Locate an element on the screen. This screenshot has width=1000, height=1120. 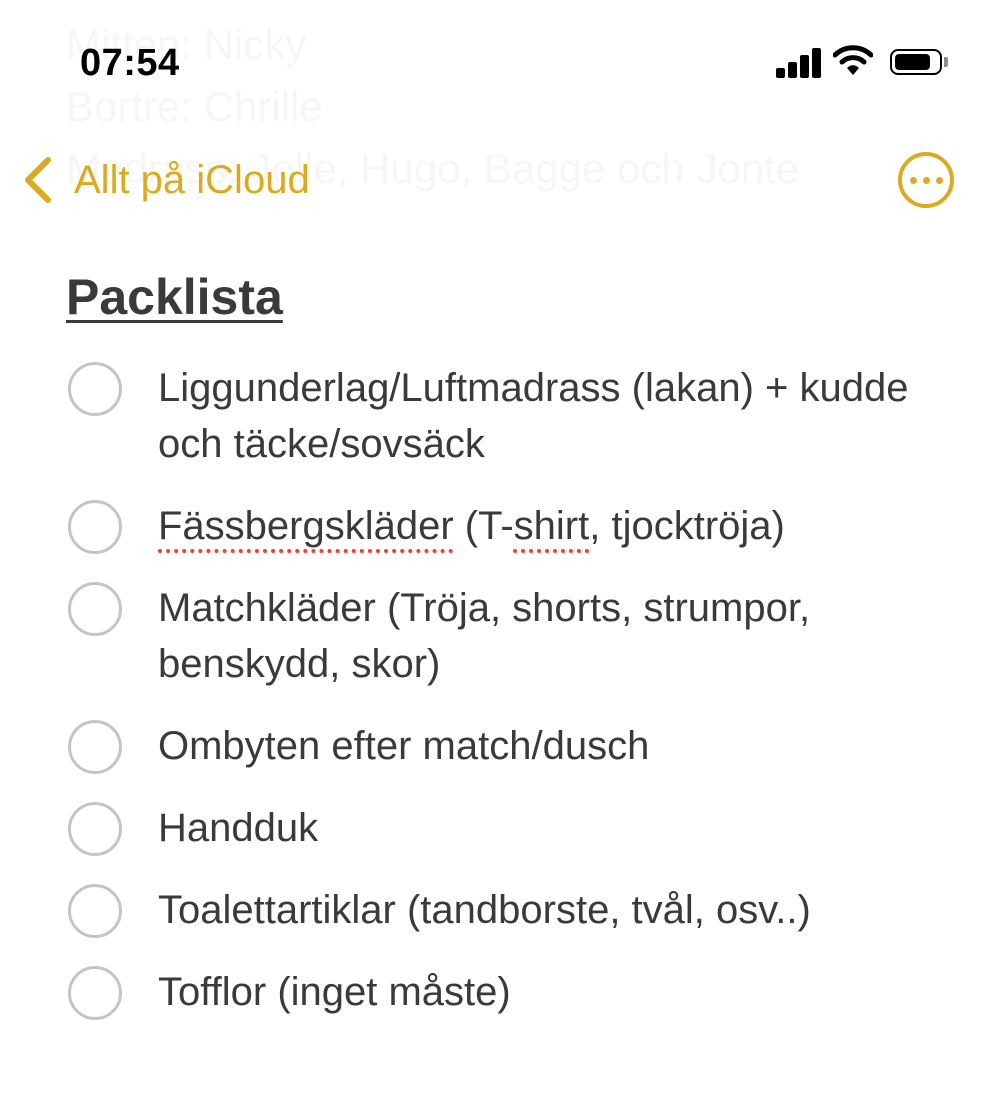
checklist-item-text: Ombyten efter match/dusch is located at coordinates (403, 746).